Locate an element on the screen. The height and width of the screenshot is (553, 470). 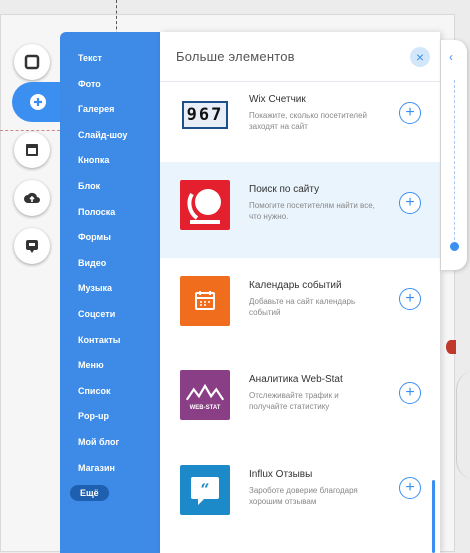
category-slideshow: Слайд-шоу is located at coordinates (110, 136).